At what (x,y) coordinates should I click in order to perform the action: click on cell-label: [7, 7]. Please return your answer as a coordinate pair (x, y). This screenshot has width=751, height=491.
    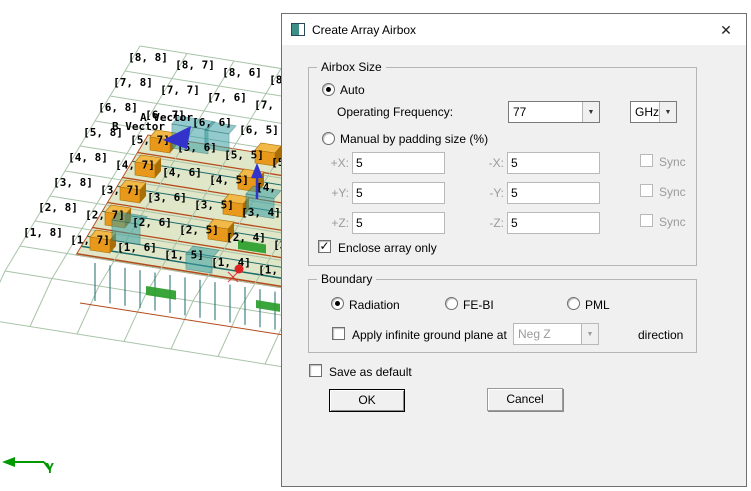
    Looking at the image, I should click on (180, 90).